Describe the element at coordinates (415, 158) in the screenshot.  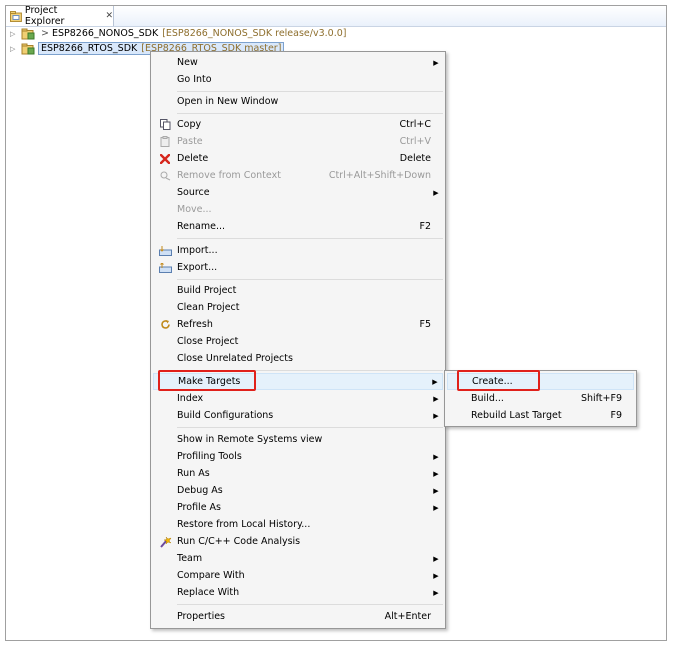
I see `menu-accelerator: Delete` at that location.